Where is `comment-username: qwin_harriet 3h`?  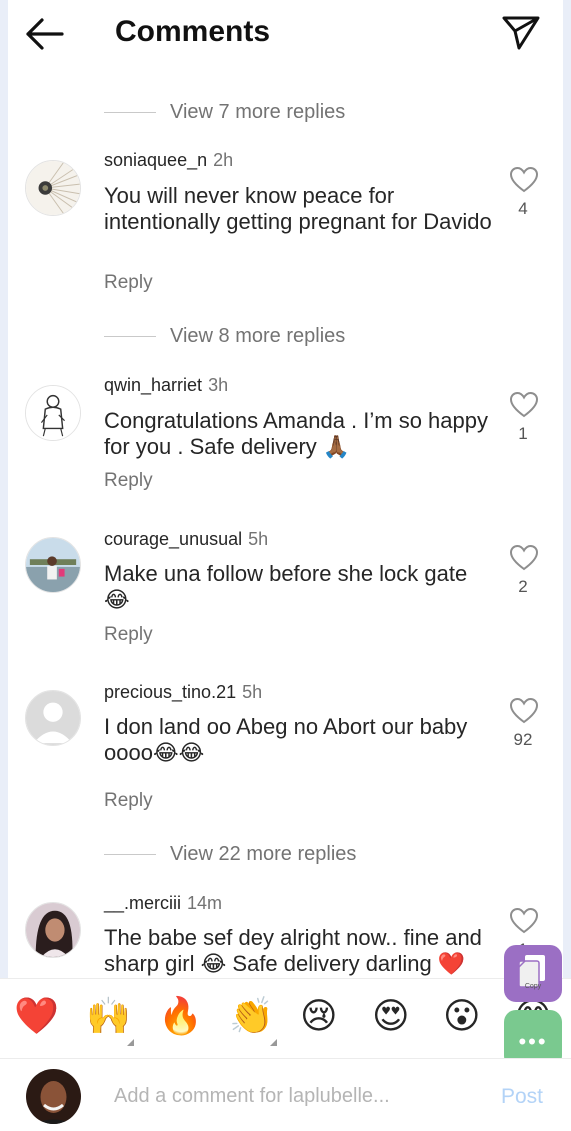
comment-username: qwin_harriet 3h is located at coordinates (166, 385).